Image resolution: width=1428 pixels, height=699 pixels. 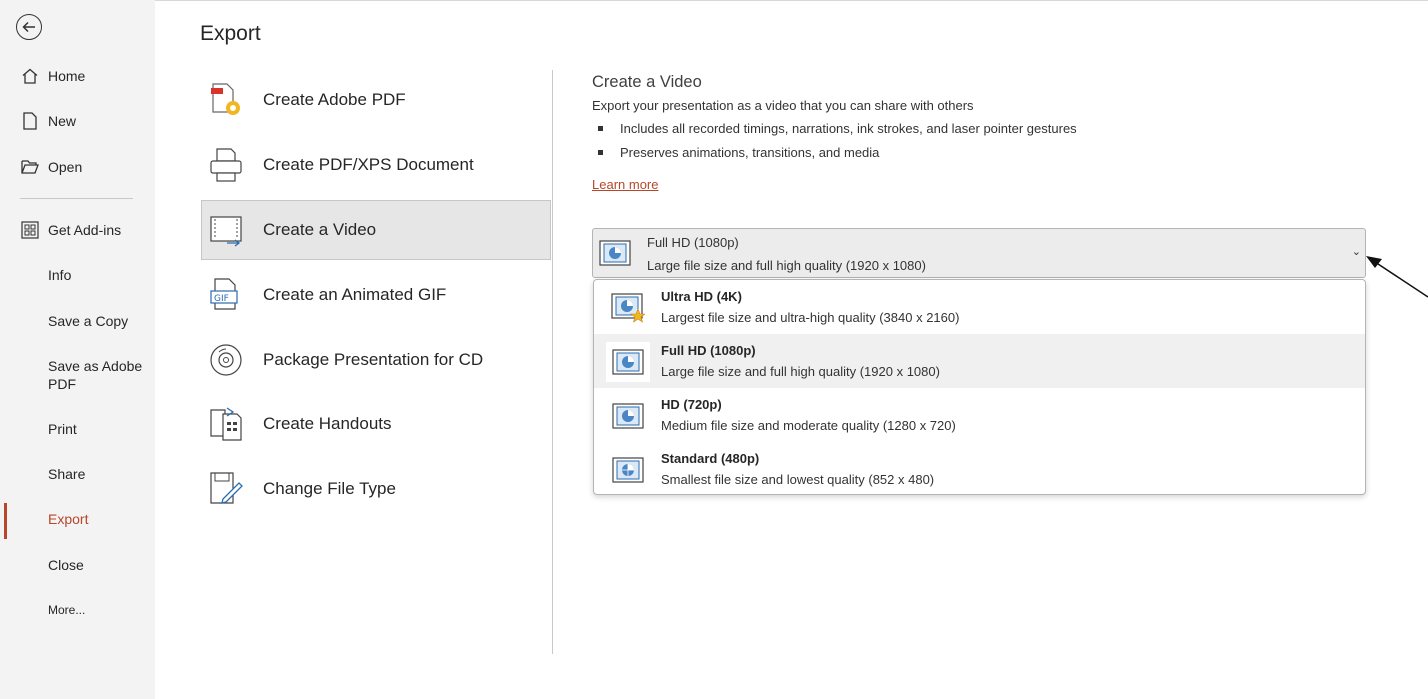 What do you see at coordinates (226, 100) in the screenshot?
I see `adobe-pdf-icon` at bounding box center [226, 100].